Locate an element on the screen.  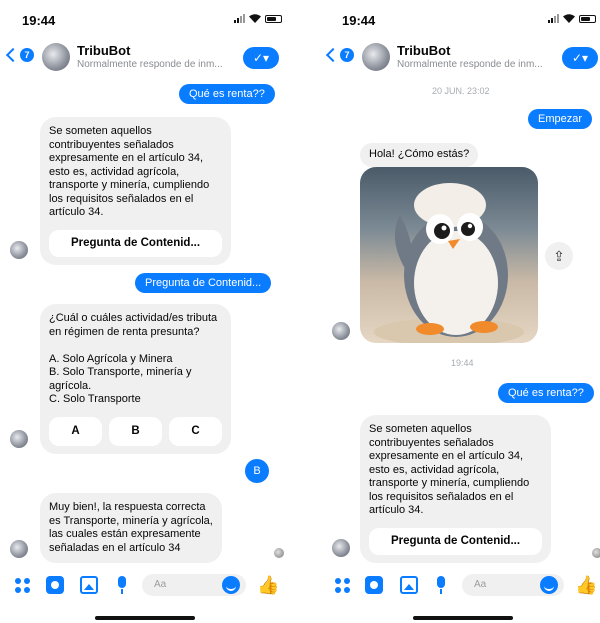
option-b-button: B is located at coordinates (135, 431).